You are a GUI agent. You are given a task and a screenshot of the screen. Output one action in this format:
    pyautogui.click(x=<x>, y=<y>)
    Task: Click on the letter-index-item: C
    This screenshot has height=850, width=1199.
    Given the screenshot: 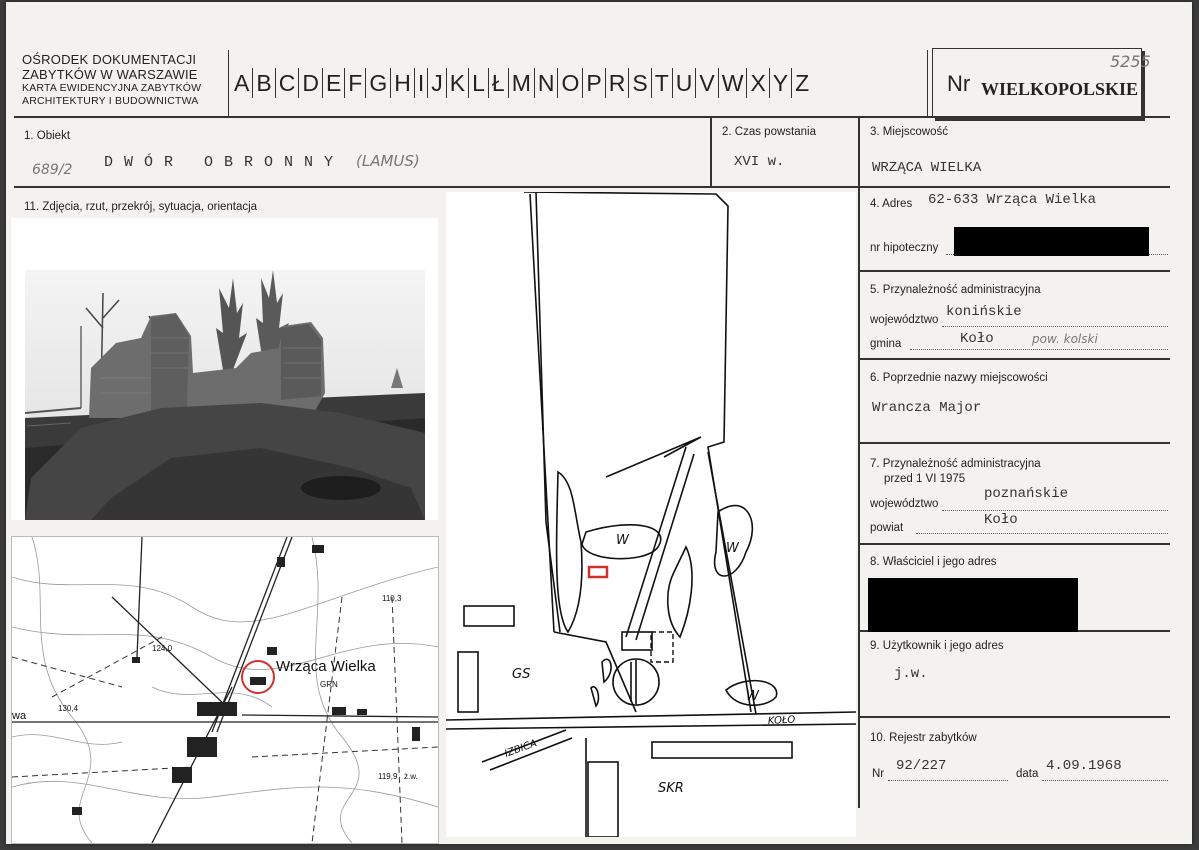 What is the action you would take?
    pyautogui.click(x=288, y=83)
    